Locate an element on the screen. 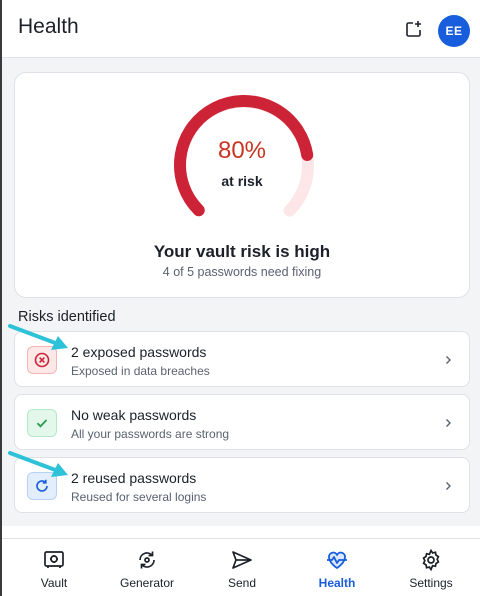 Image resolution: width=480 pixels, height=596 pixels. section-title: Risks identified is located at coordinates (67, 317).